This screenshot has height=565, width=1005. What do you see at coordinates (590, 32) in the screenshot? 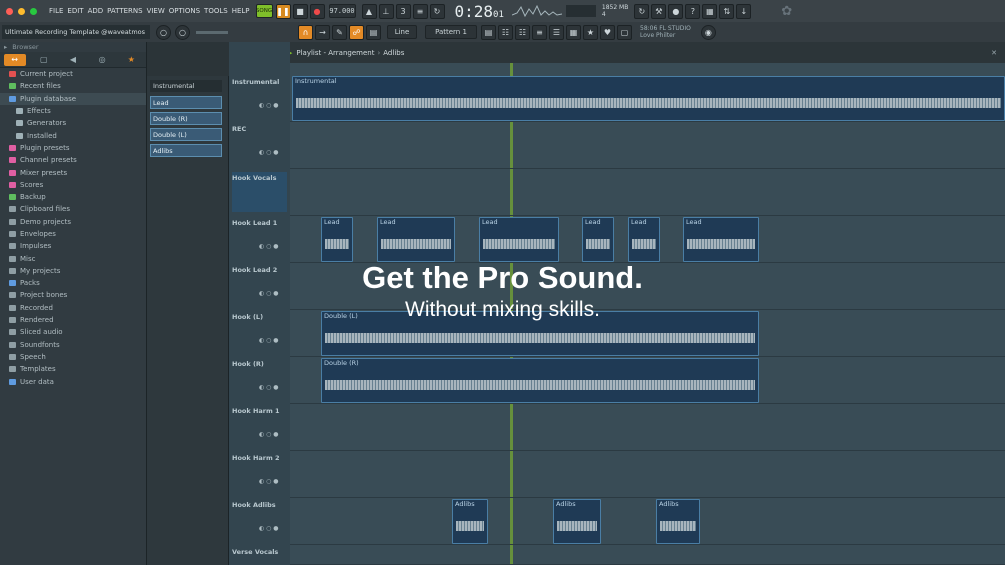
I see `touch-keyboard-icon: ★` at bounding box center [590, 32].